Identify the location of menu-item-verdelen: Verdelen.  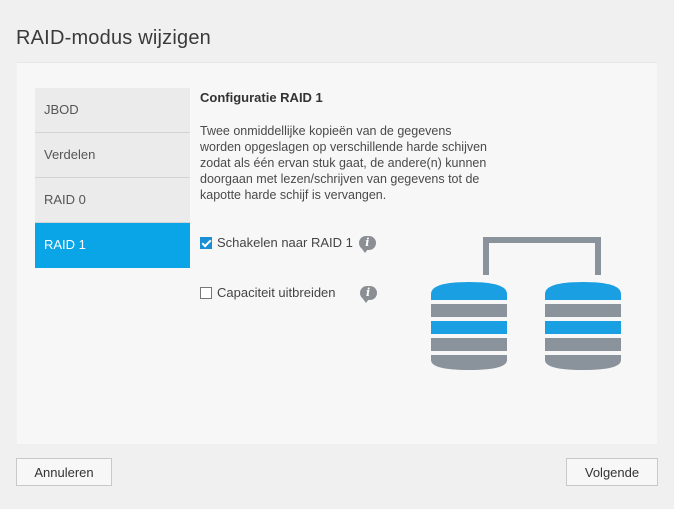
(112, 155).